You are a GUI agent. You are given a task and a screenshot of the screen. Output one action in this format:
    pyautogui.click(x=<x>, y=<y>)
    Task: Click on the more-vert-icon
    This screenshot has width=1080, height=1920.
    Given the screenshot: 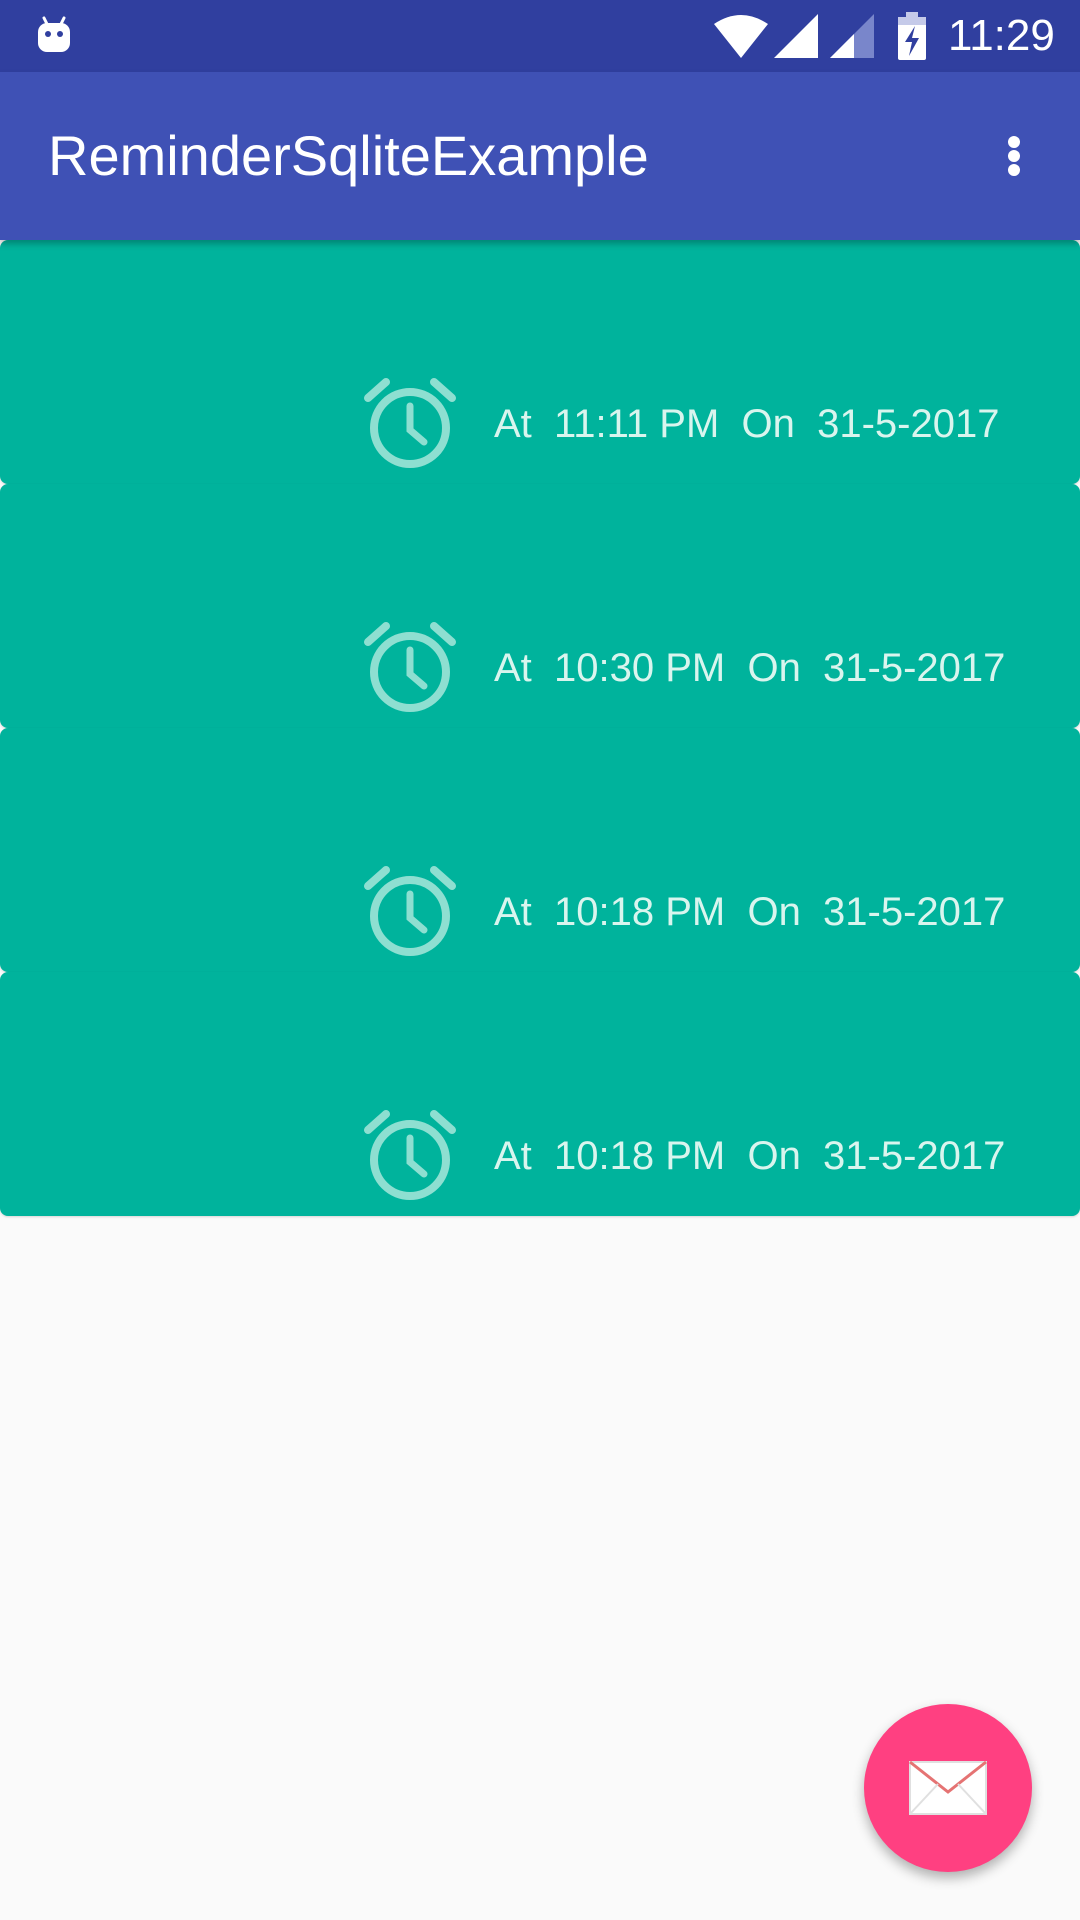 What is the action you would take?
    pyautogui.click(x=1014, y=156)
    